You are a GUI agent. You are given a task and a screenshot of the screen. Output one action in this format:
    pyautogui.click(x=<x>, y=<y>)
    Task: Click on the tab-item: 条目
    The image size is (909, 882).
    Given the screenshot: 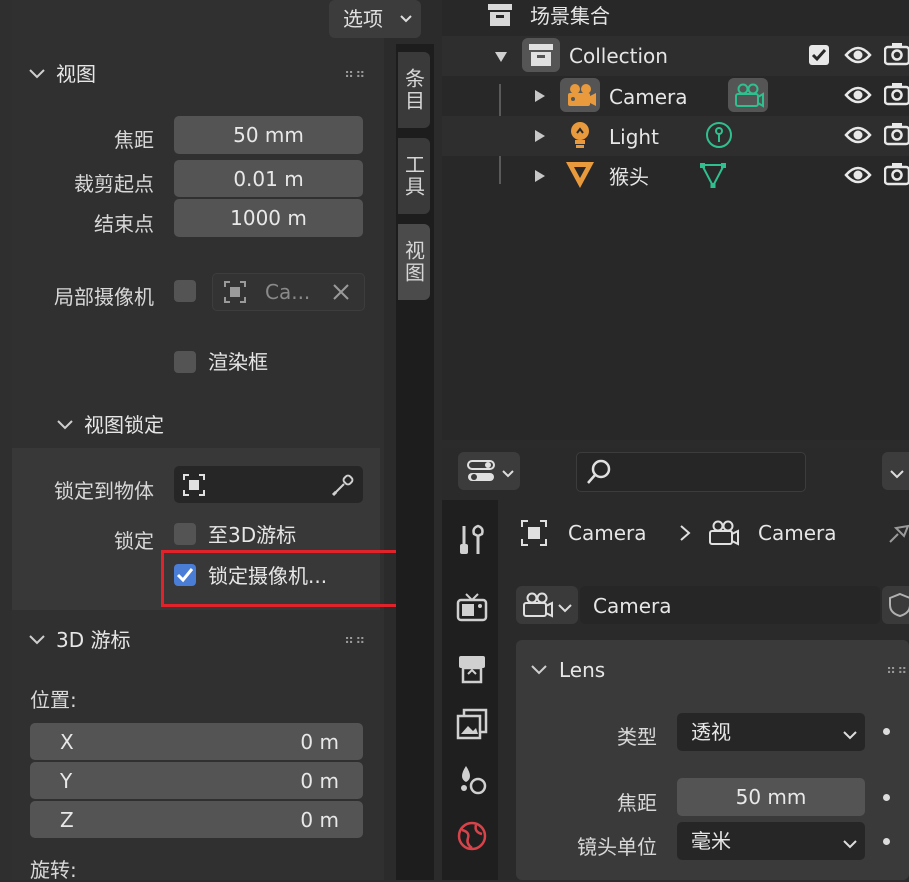 What is the action you would take?
    pyautogui.click(x=414, y=90)
    